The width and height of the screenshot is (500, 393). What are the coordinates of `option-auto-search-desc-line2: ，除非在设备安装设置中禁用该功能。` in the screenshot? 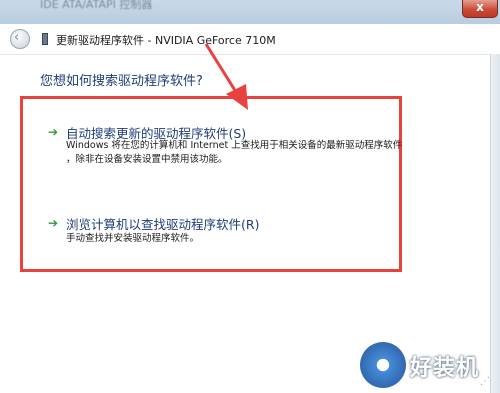 It's located at (147, 159).